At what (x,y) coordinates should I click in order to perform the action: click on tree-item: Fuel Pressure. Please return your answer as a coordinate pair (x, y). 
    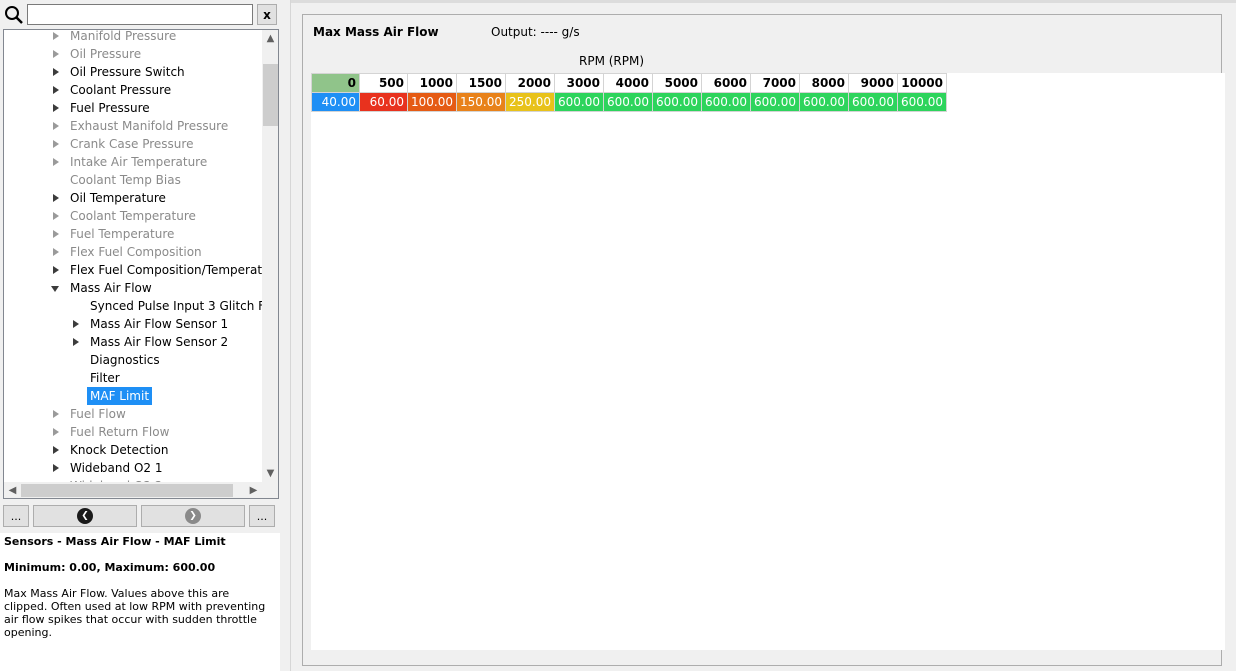
    Looking at the image, I should click on (133, 108).